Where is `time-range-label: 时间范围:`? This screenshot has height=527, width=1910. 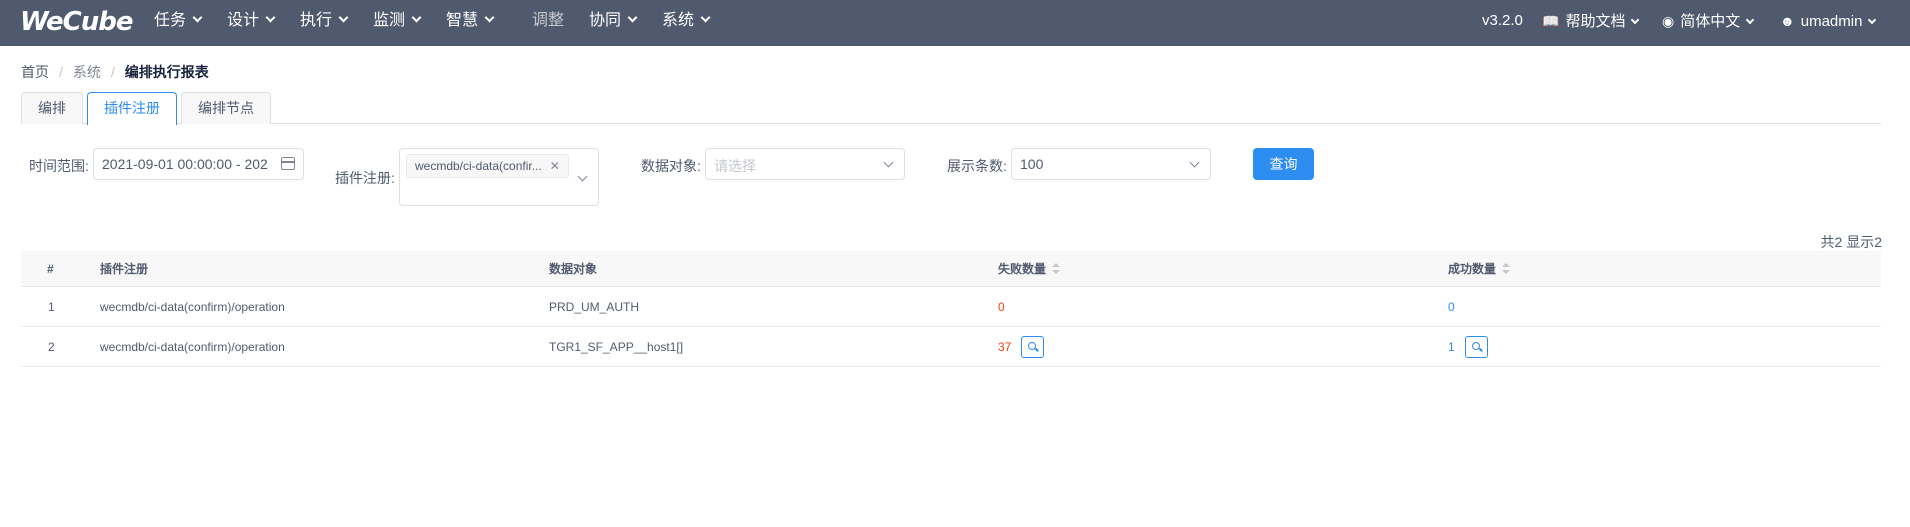
time-range-label: 时间范围: is located at coordinates (59, 166).